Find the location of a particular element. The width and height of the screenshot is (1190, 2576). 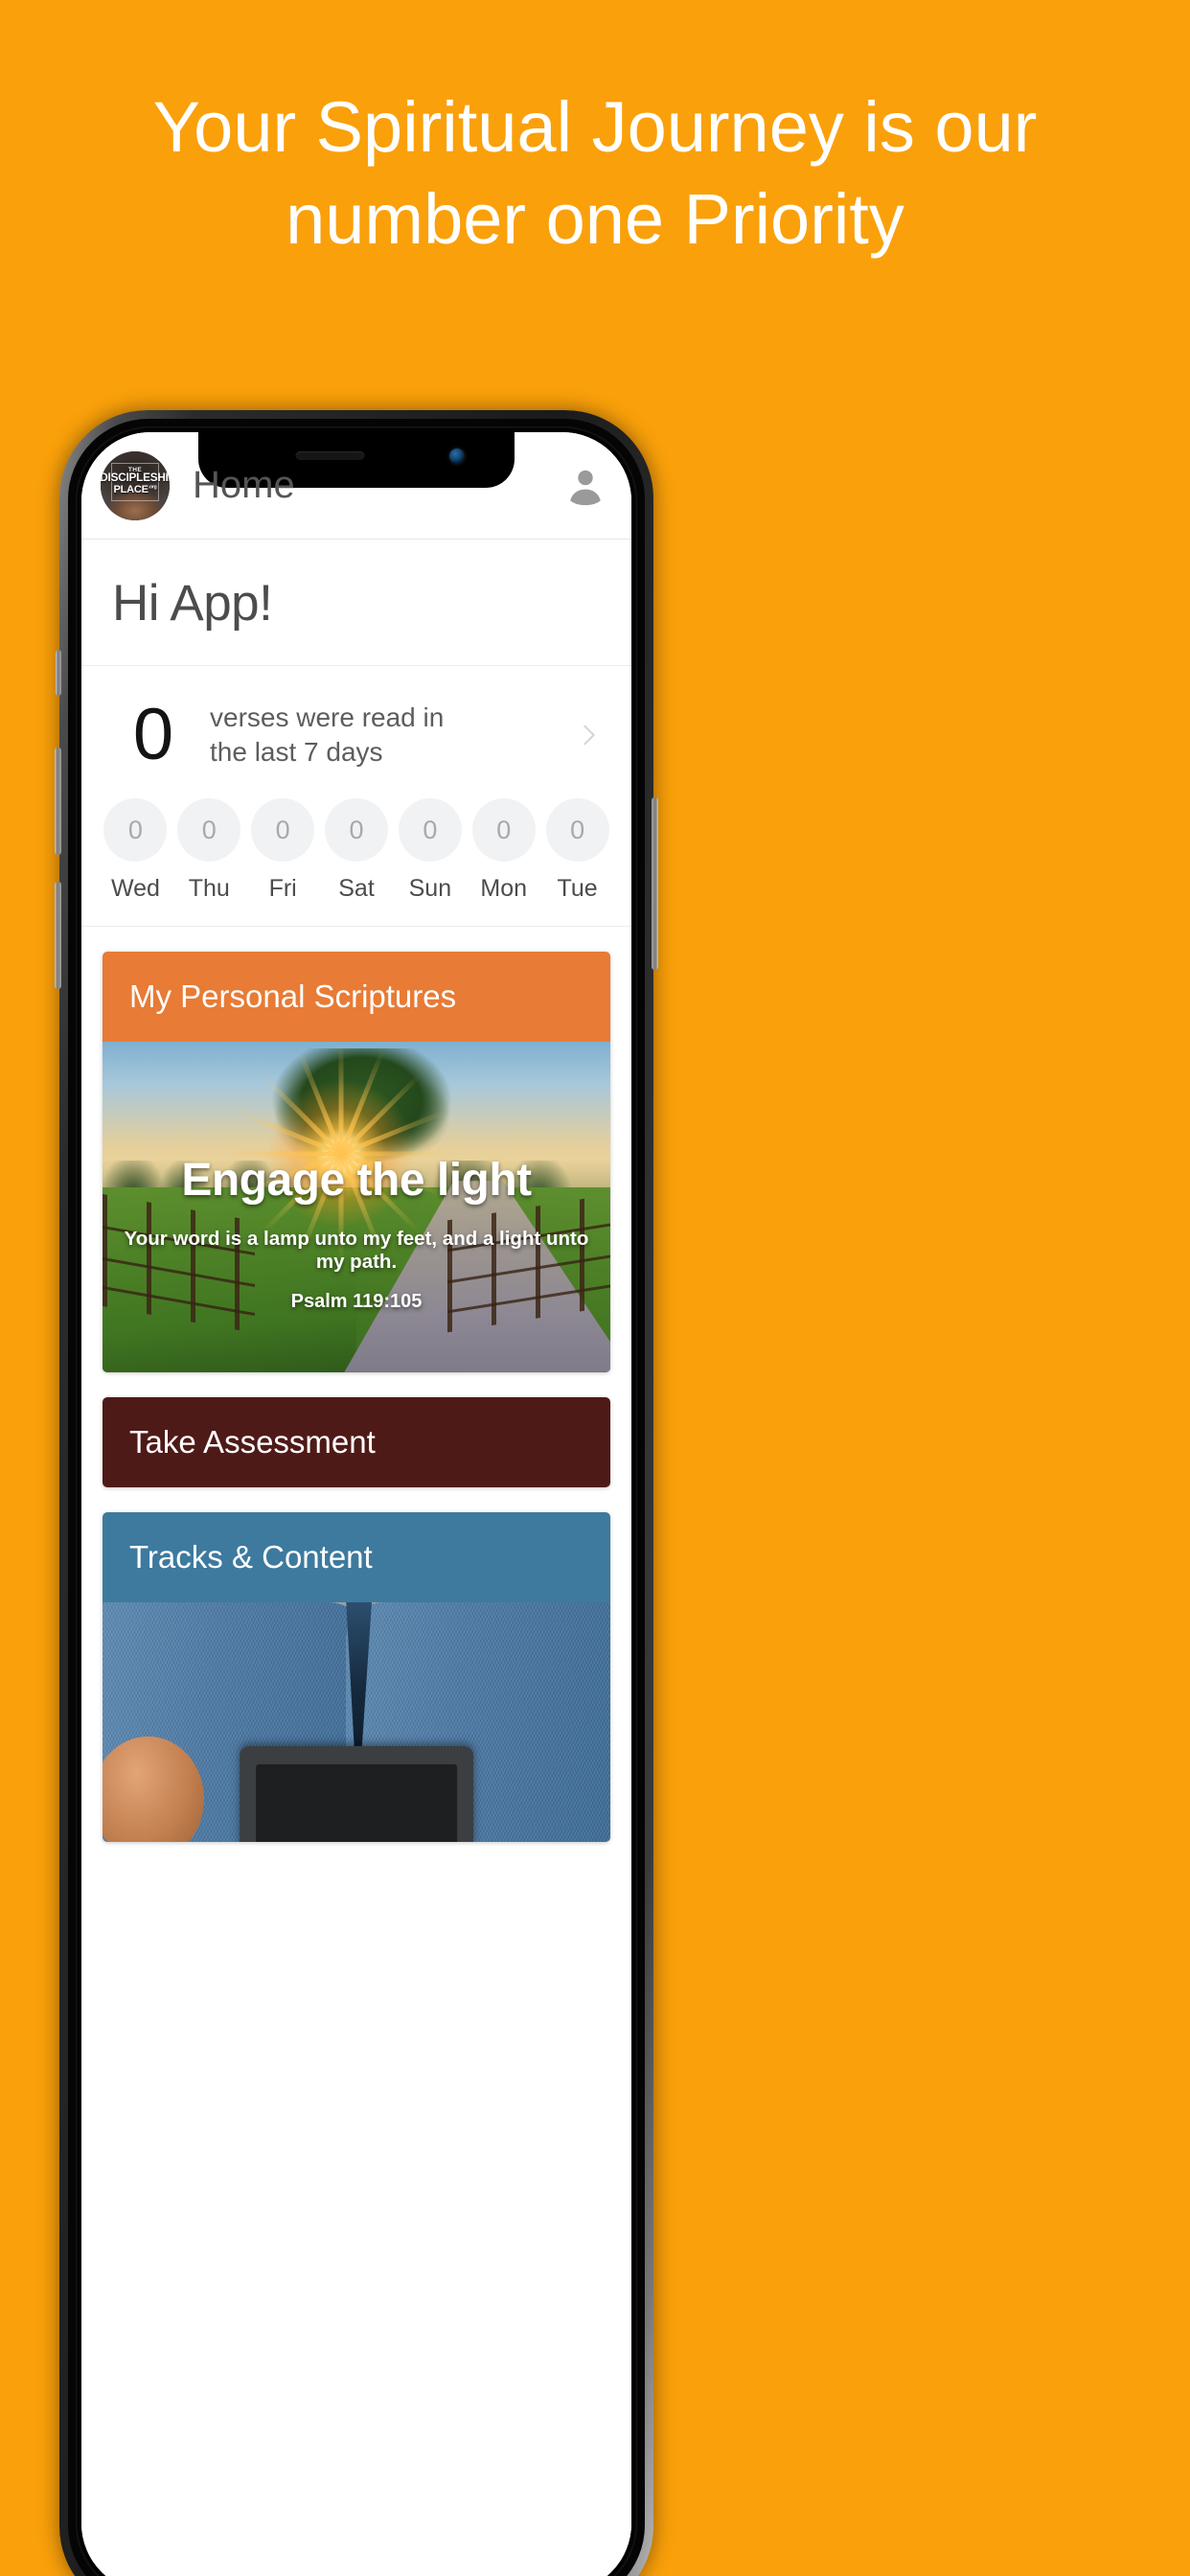

card-title-take-assessment: Take Assessment is located at coordinates (357, 1442).